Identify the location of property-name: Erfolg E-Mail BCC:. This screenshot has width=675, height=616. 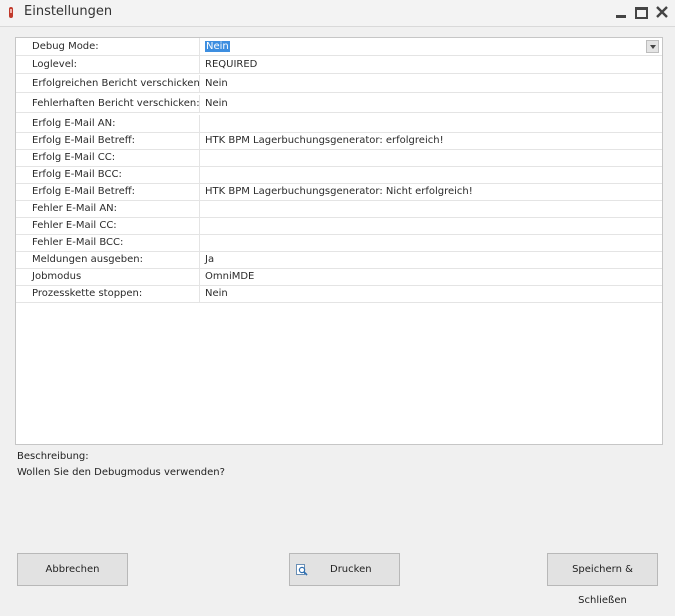
(108, 174).